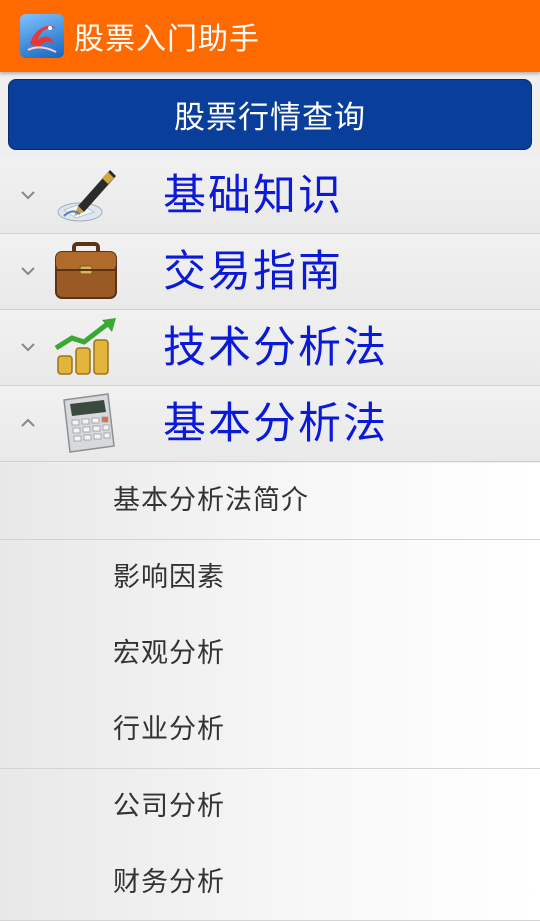 The image size is (540, 921). I want to click on group-label: 技术分析法, so click(275, 348).